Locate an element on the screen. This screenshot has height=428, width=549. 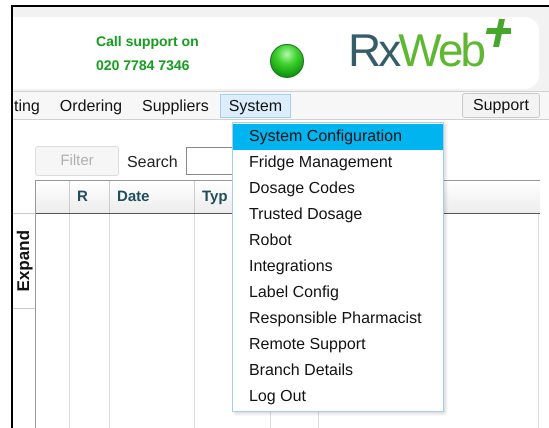
expand-tab: Expand is located at coordinates (24, 261).